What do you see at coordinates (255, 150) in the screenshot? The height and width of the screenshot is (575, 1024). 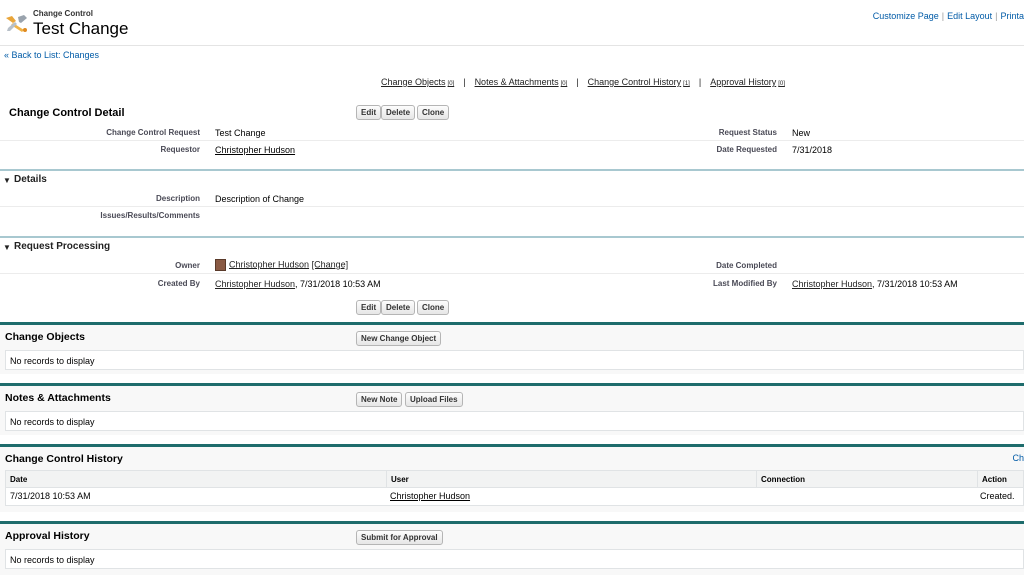 I see `requestor-link: Christopher Hudson` at bounding box center [255, 150].